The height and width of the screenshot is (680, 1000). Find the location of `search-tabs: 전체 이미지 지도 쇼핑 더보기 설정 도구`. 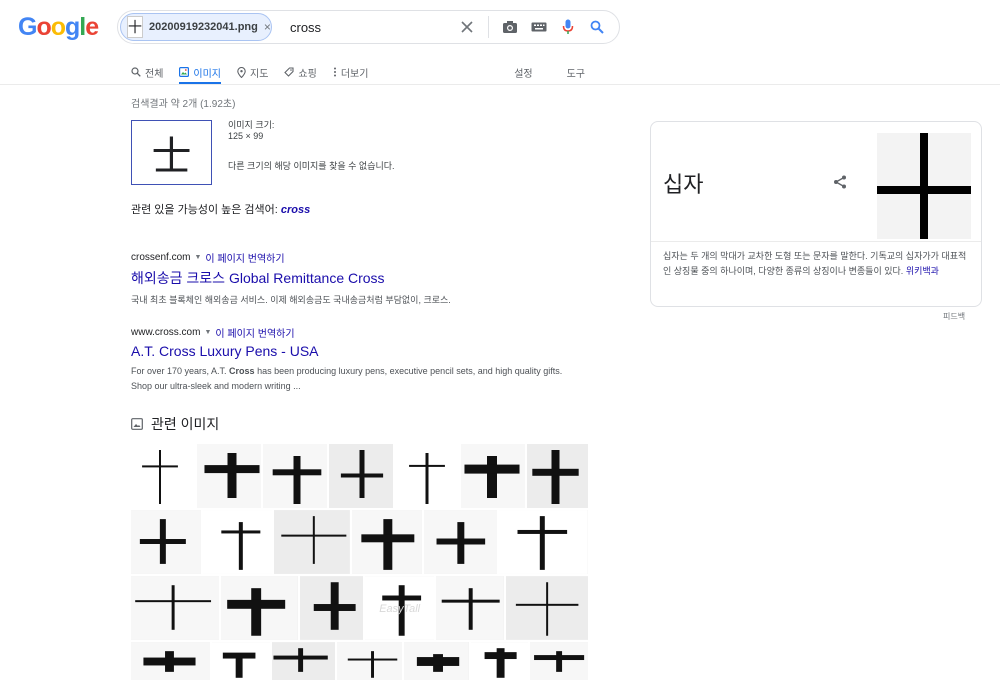

search-tabs: 전체 이미지 지도 쇼핑 더보기 설정 도구 is located at coordinates (366, 72).